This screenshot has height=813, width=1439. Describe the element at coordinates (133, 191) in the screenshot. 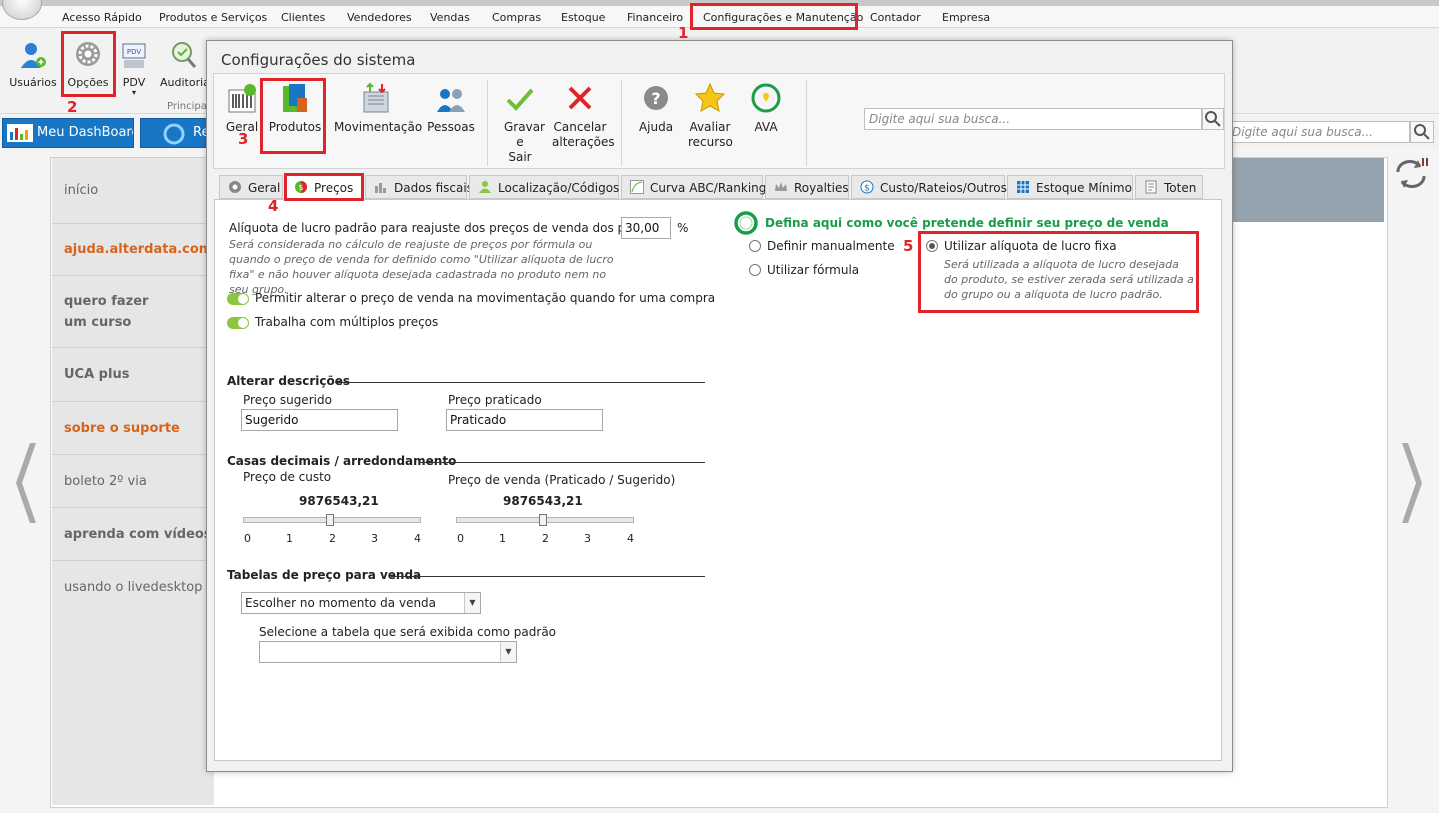

I see `sidebar-item-inicio: início` at that location.